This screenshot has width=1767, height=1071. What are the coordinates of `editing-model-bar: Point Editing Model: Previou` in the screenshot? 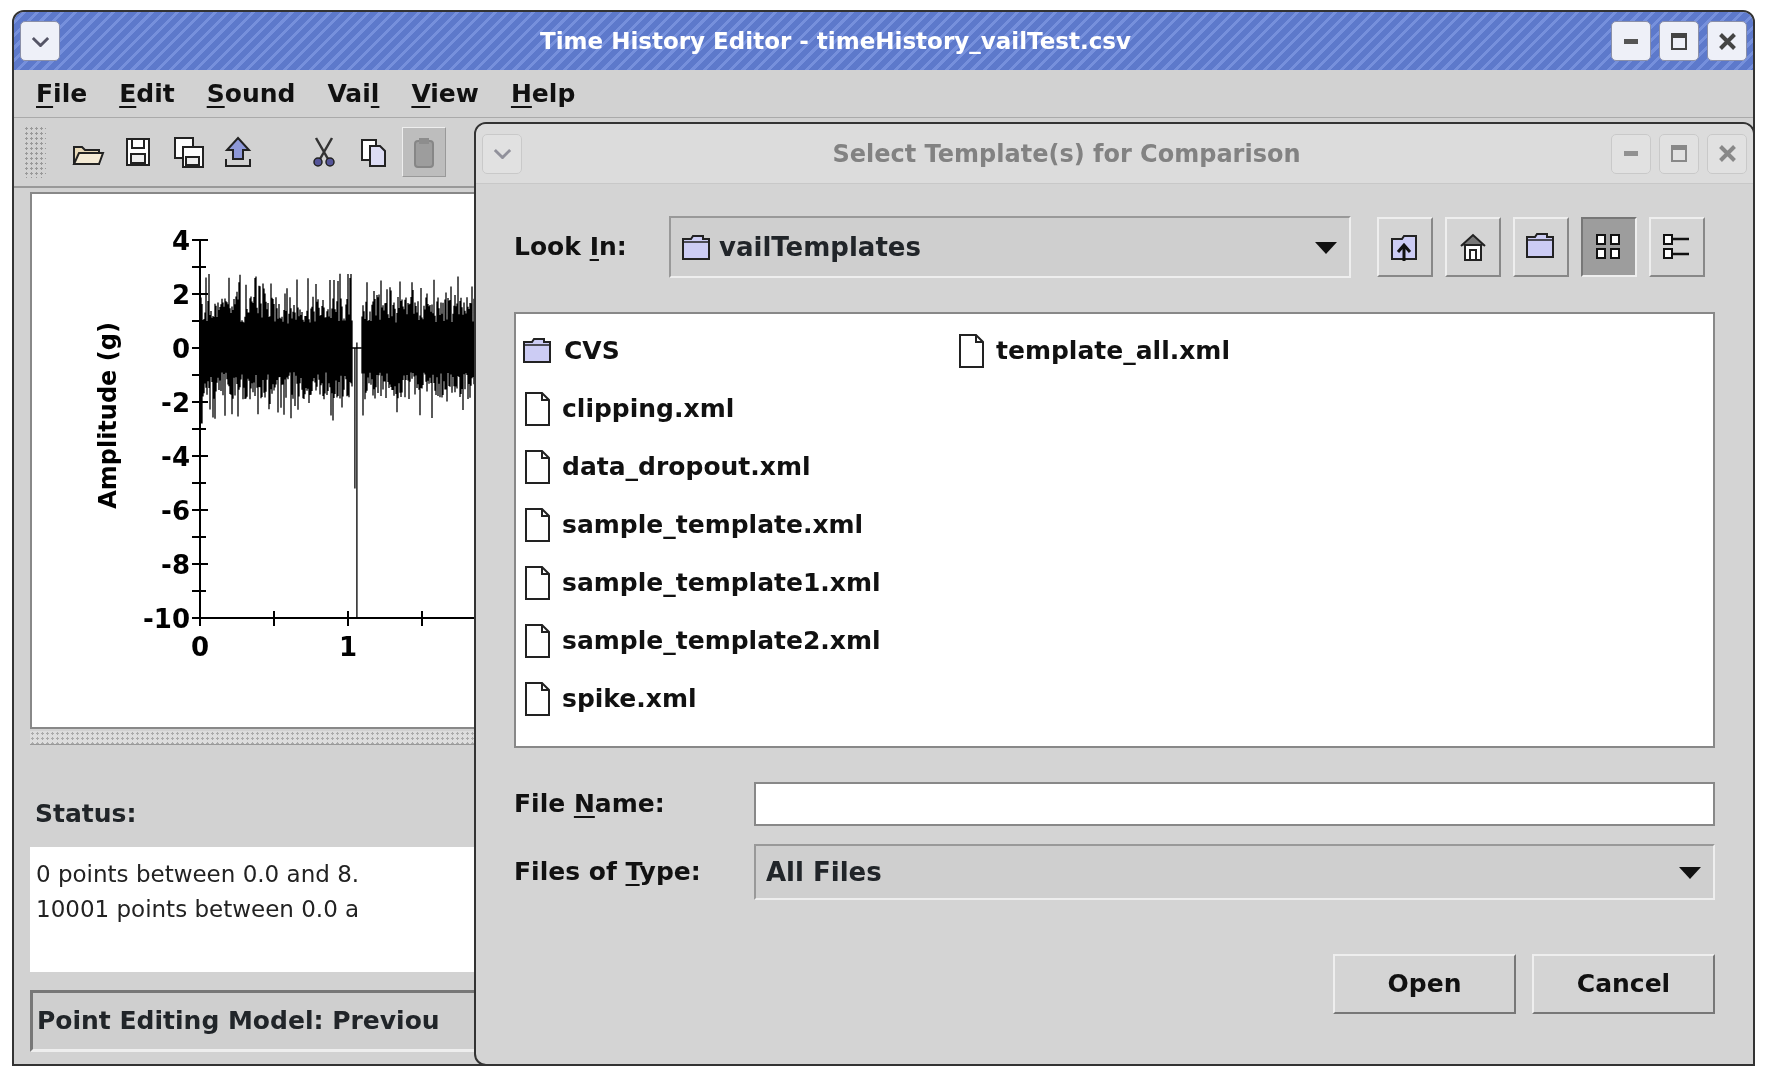 It's located at (253, 1021).